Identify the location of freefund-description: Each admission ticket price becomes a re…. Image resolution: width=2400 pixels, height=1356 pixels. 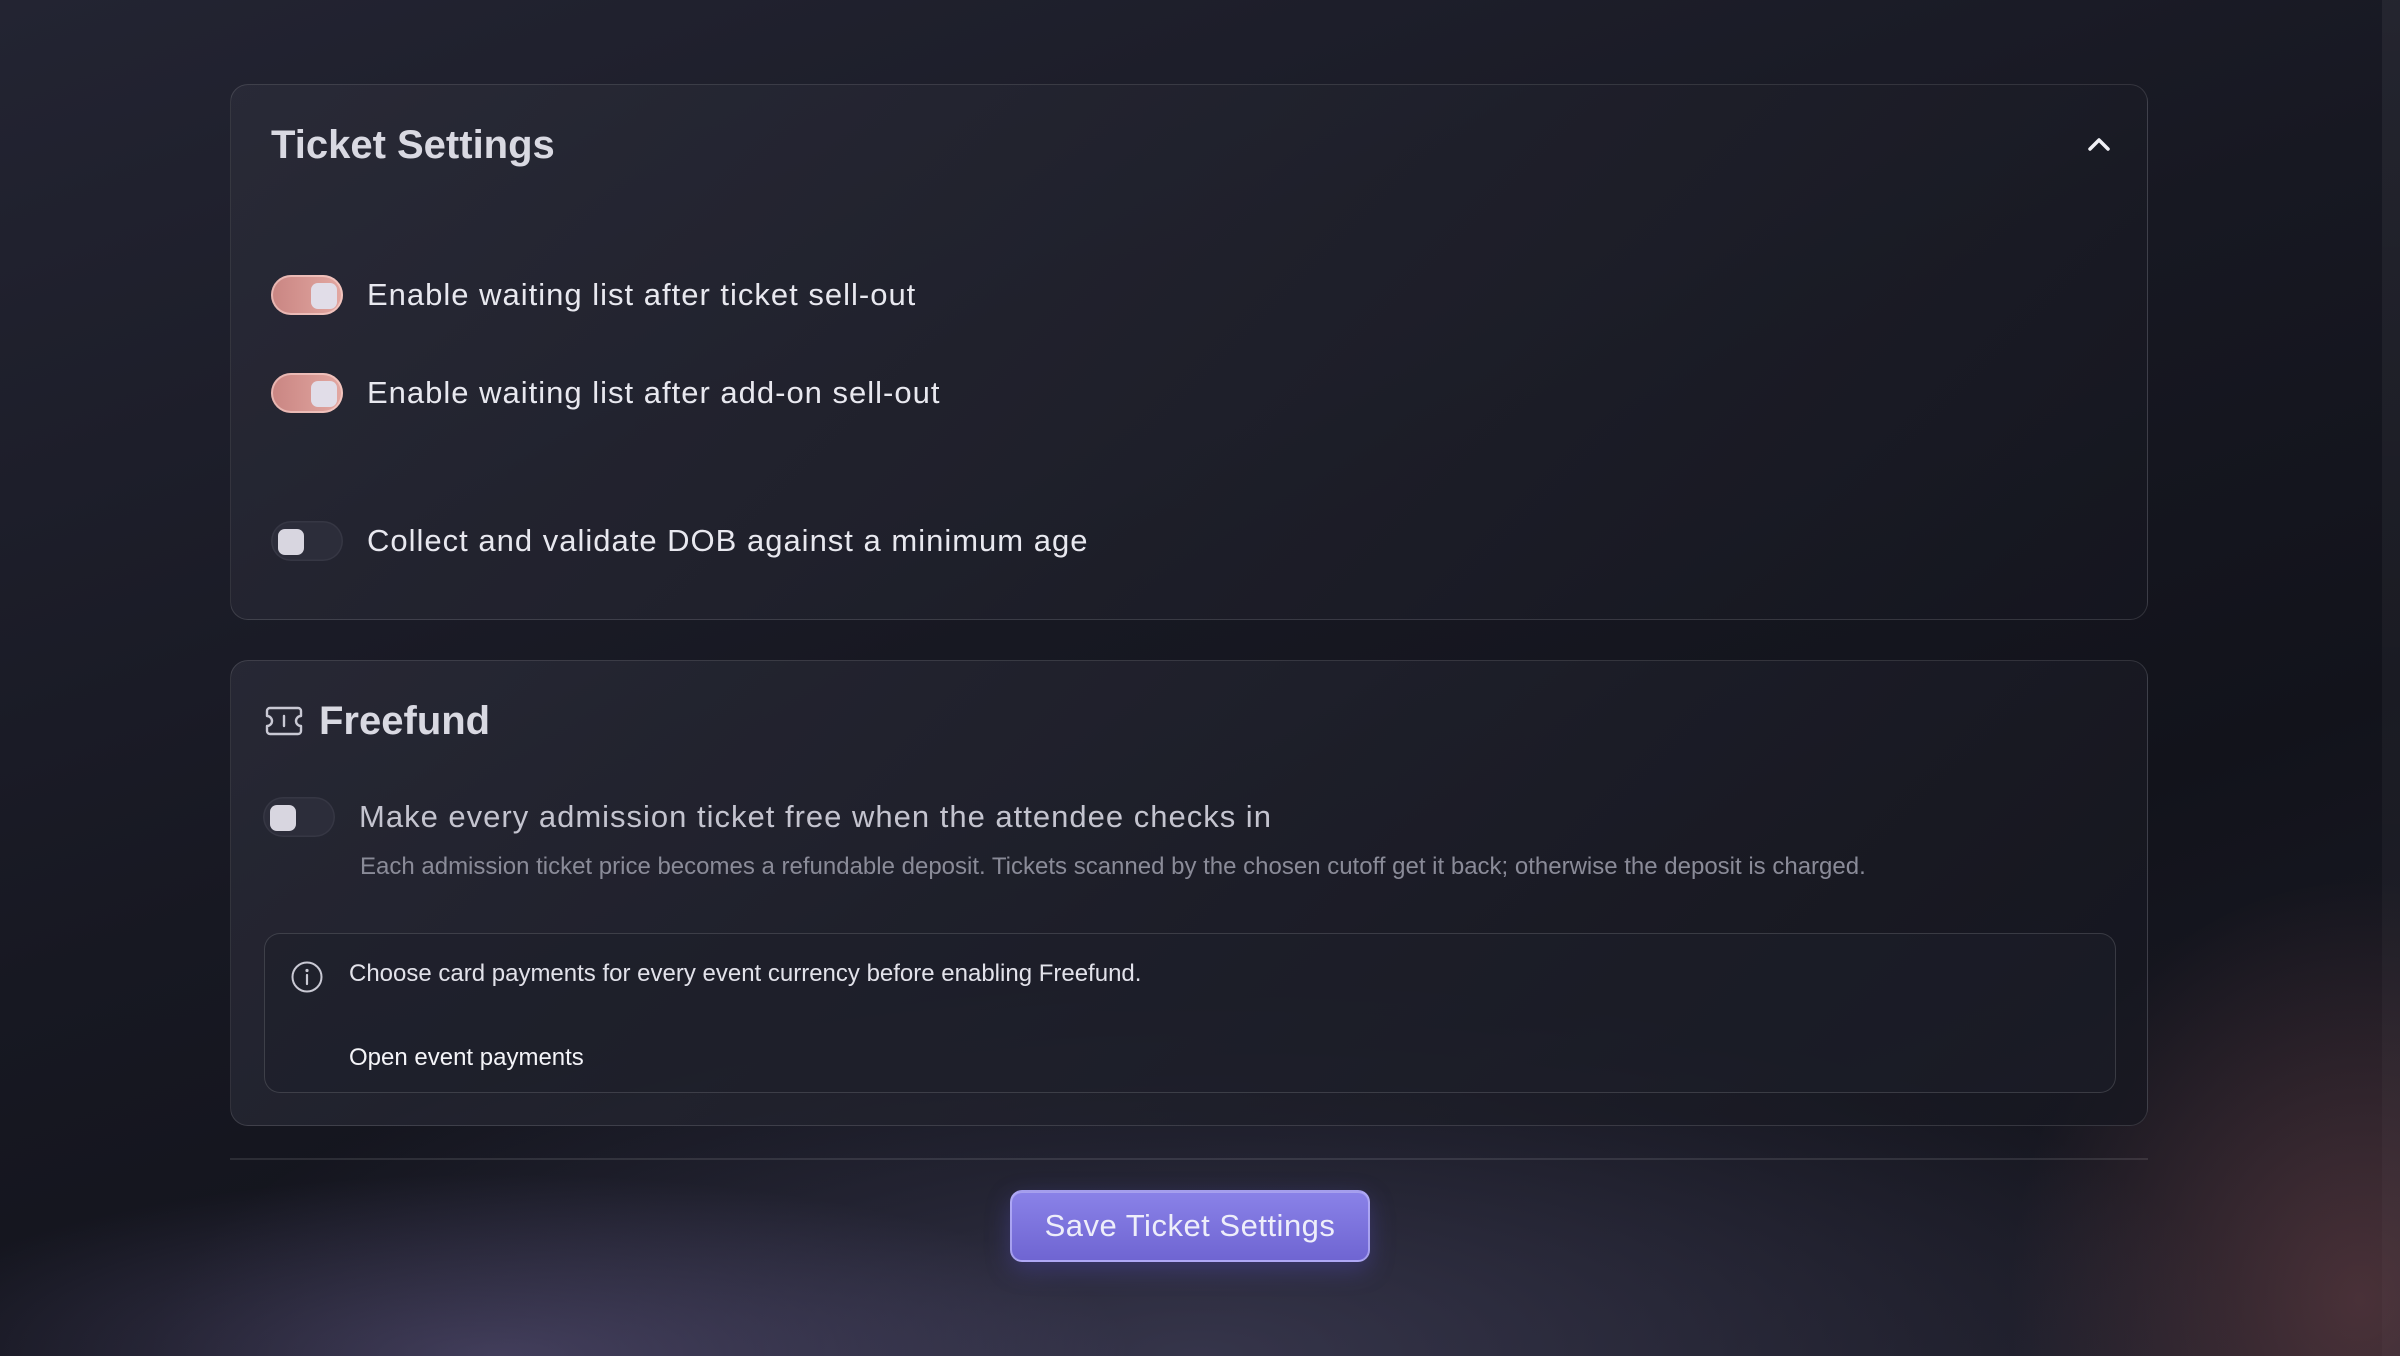
(1113, 866).